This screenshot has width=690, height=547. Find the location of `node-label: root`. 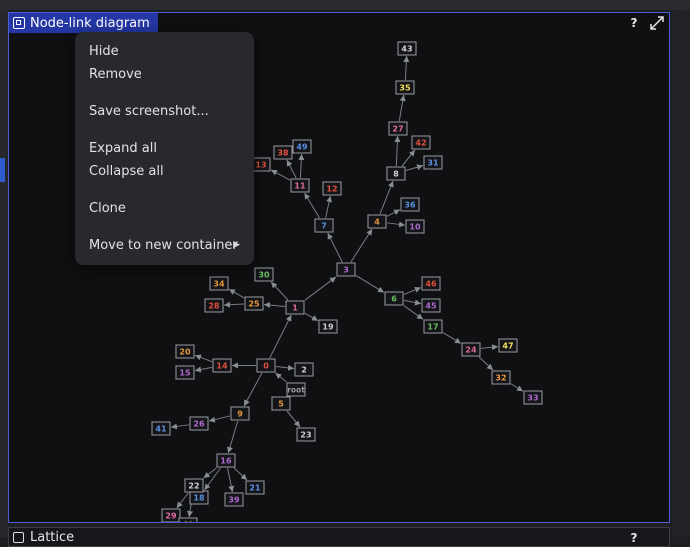

node-label: root is located at coordinates (296, 390).